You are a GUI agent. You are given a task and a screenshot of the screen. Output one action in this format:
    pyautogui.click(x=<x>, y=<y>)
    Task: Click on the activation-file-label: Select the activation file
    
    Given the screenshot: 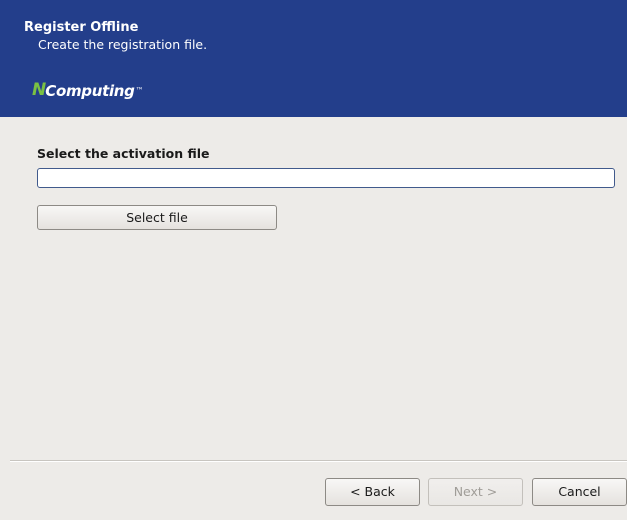 What is the action you would take?
    pyautogui.click(x=123, y=153)
    